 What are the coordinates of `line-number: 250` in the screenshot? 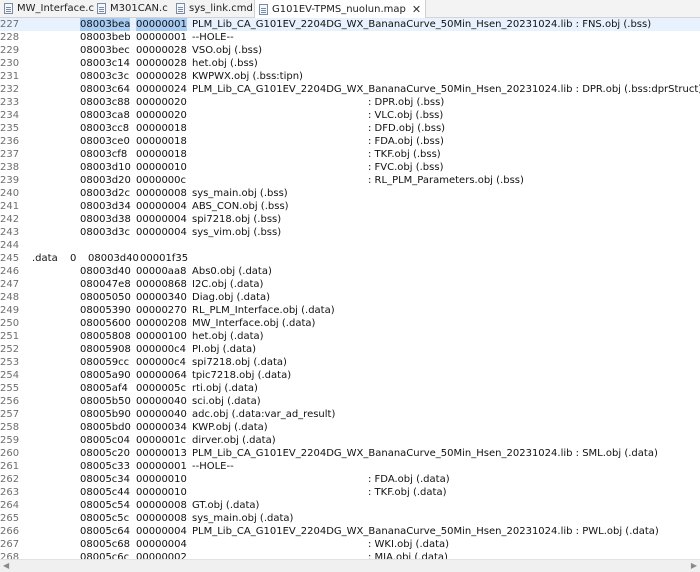 It's located at (10, 323).